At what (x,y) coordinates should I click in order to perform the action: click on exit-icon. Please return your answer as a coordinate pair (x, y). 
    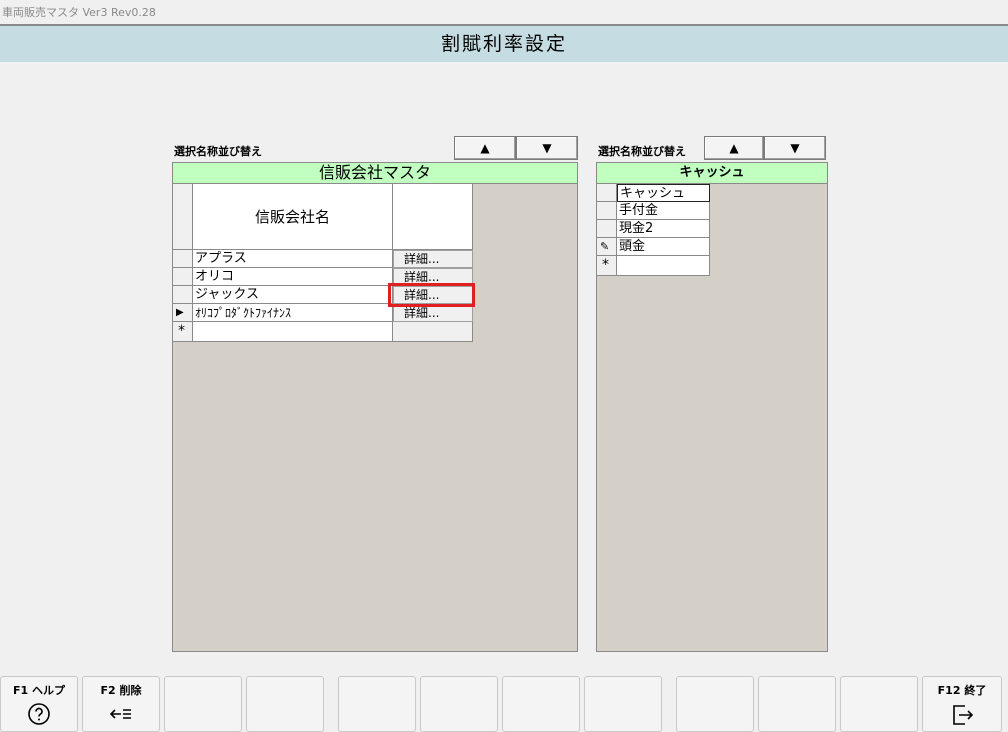
    Looking at the image, I should click on (963, 715).